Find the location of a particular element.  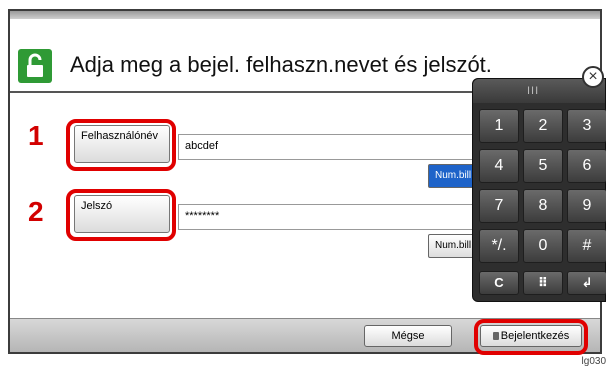

grip-icon: III is located at coordinates (533, 91).